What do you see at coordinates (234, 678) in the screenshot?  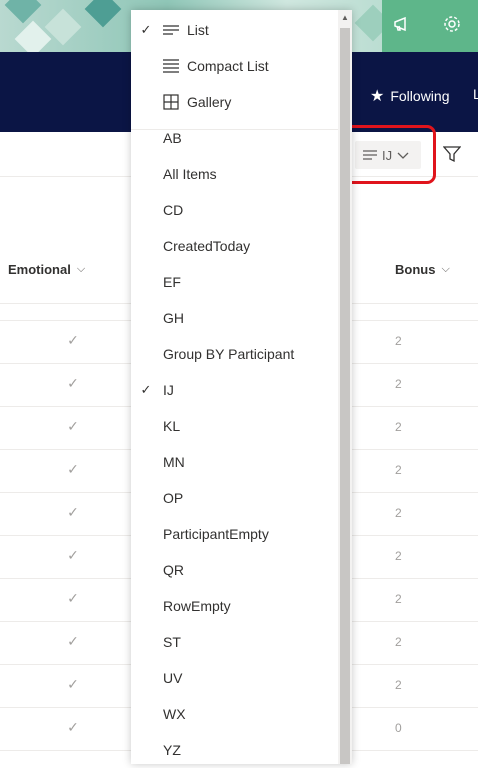 I see `menu-item-view: UV` at bounding box center [234, 678].